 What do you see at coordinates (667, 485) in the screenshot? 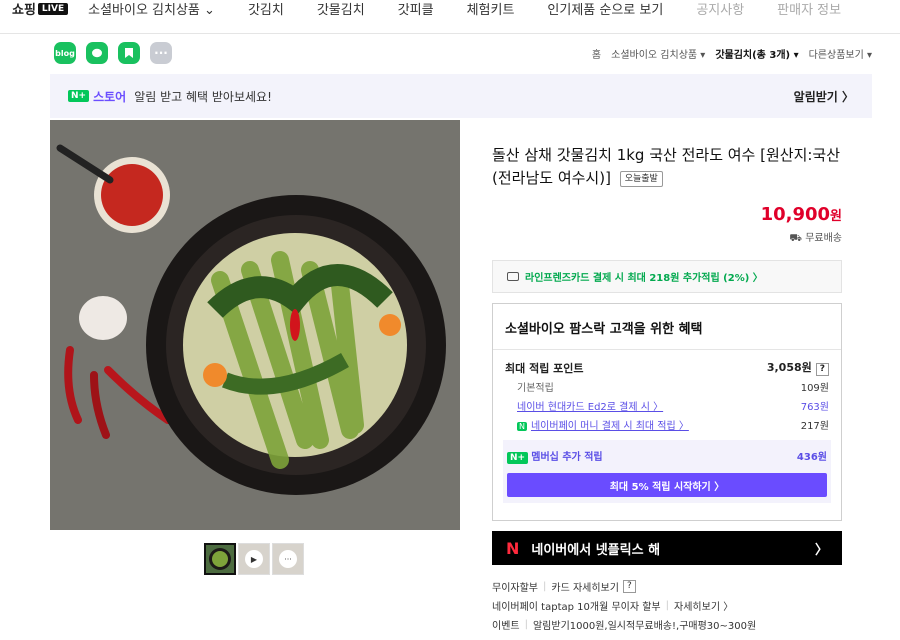
I see `start-points-button: 최대 5% 적립 시작하기 〉` at bounding box center [667, 485].